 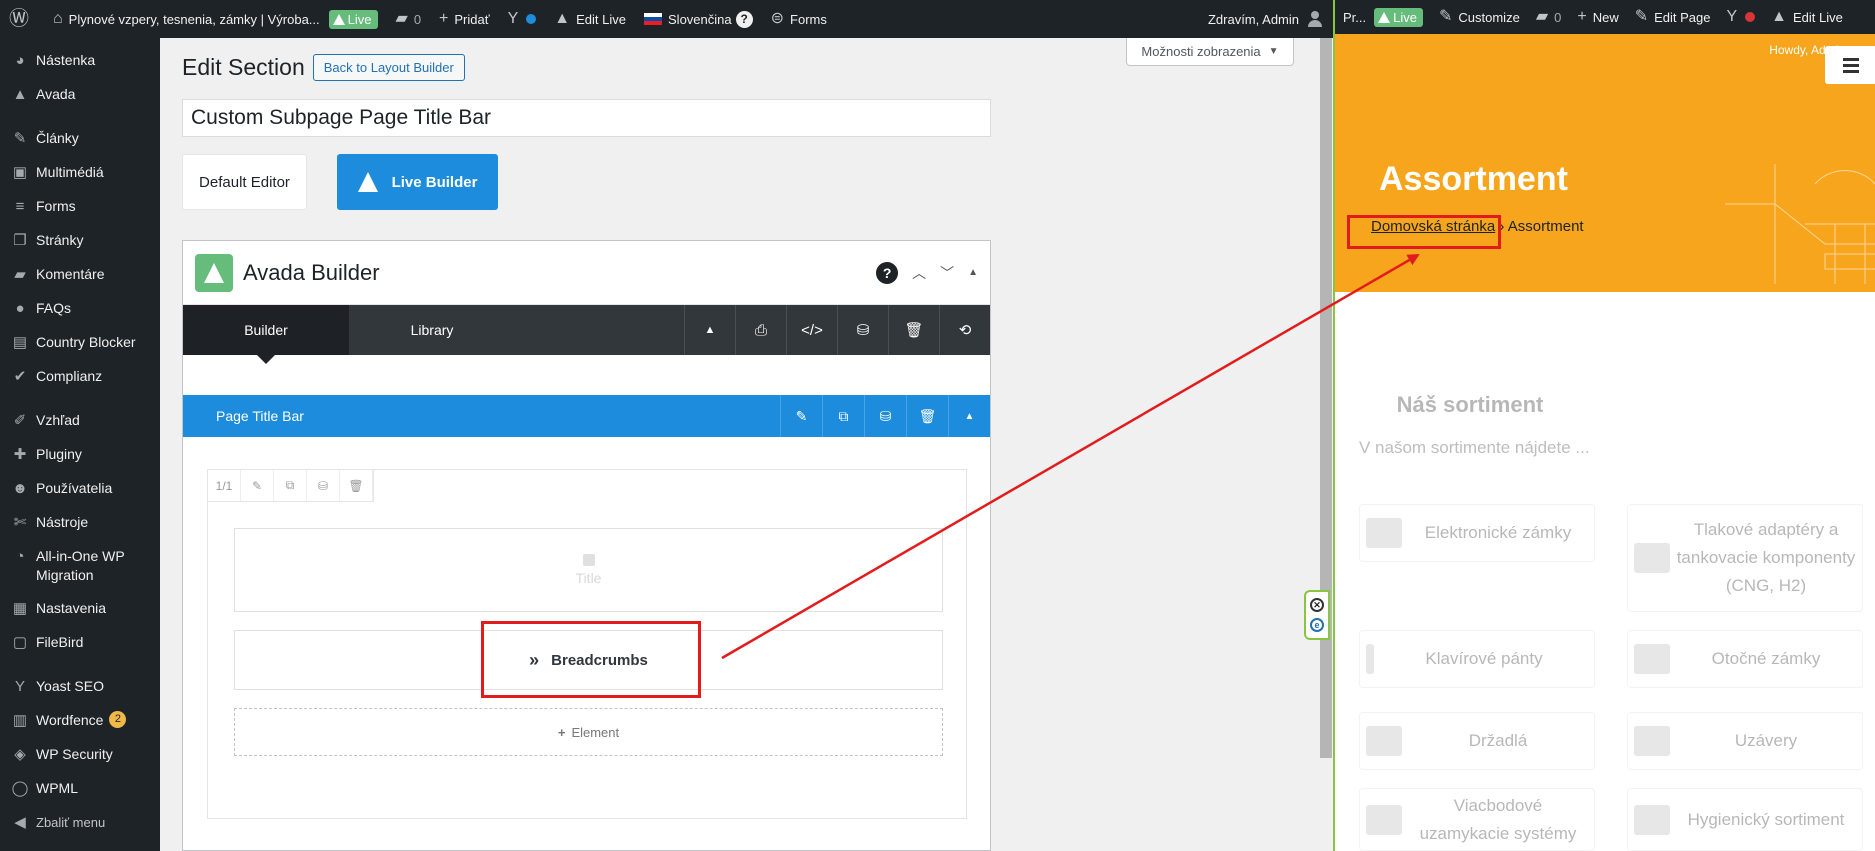 I want to click on sidebar-item-country-blocker: ▤ Country Blocker, so click(x=80, y=343).